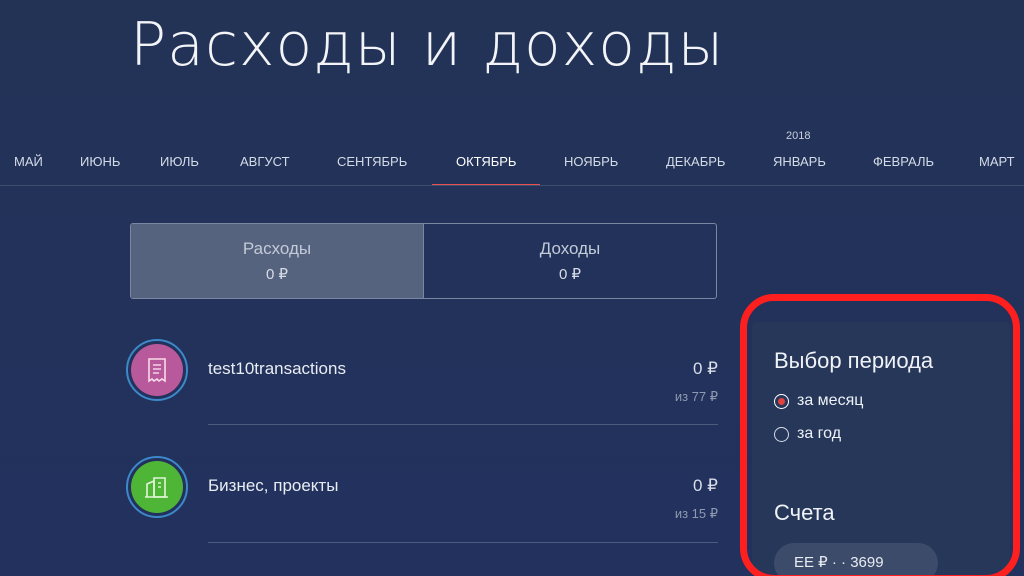 The width and height of the screenshot is (1024, 576). What do you see at coordinates (265, 161) in the screenshot?
I see `tab-month-august: АВГУСТ` at bounding box center [265, 161].